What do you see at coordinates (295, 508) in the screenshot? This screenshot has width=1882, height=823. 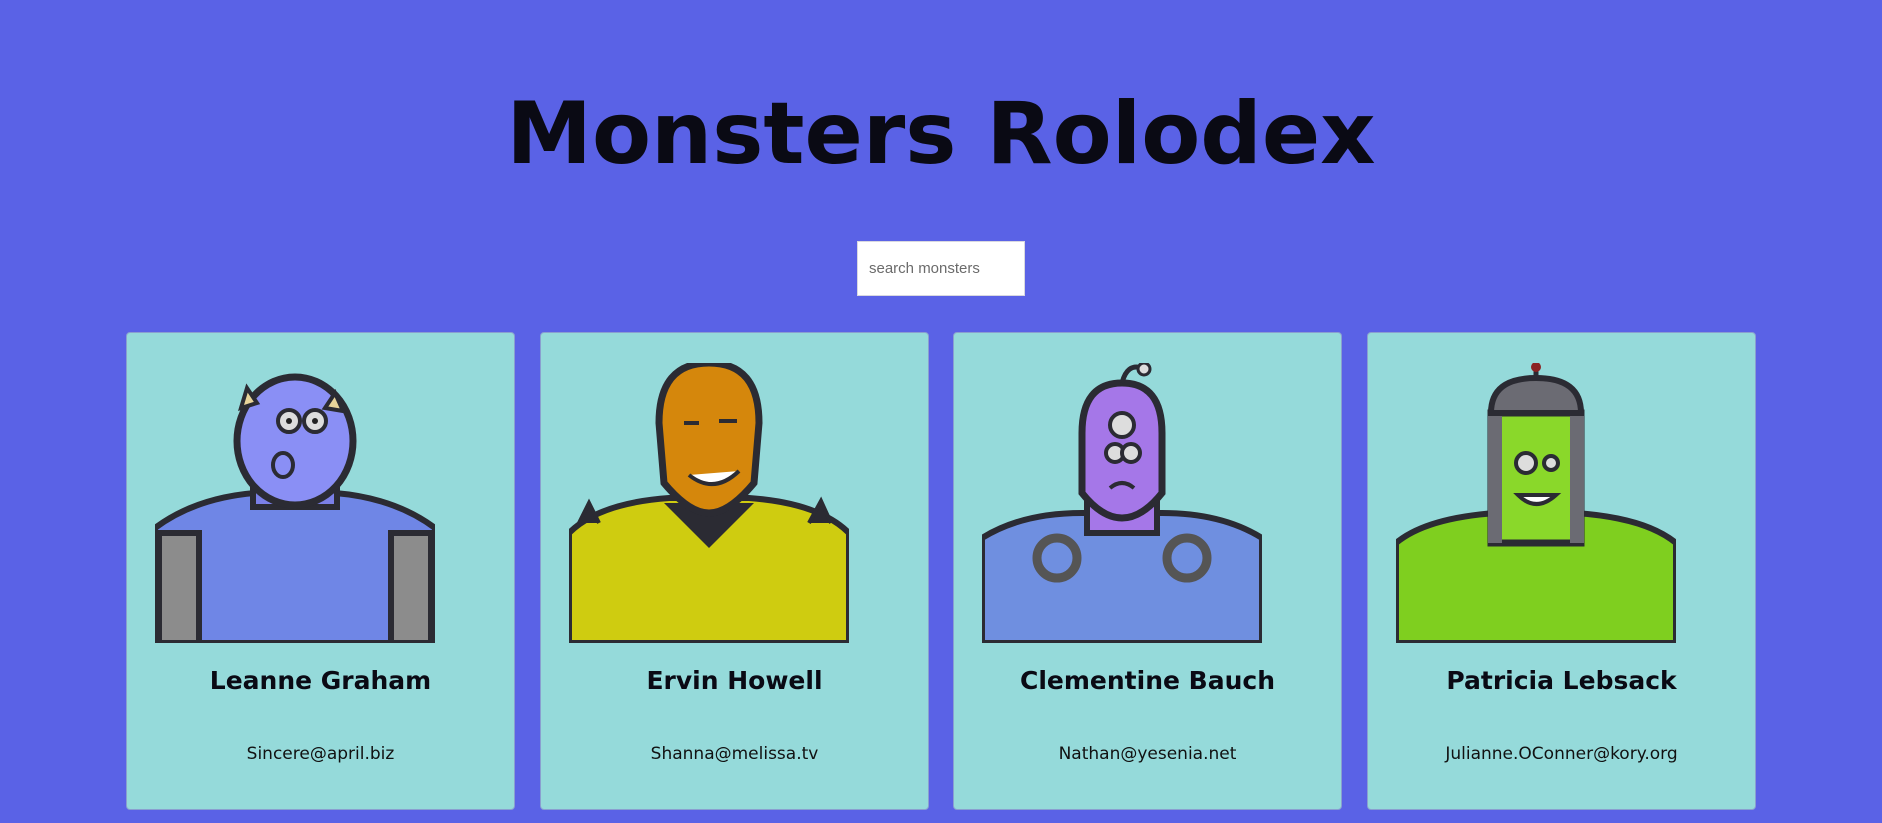 I see `blue-horned-monster-icon` at bounding box center [295, 508].